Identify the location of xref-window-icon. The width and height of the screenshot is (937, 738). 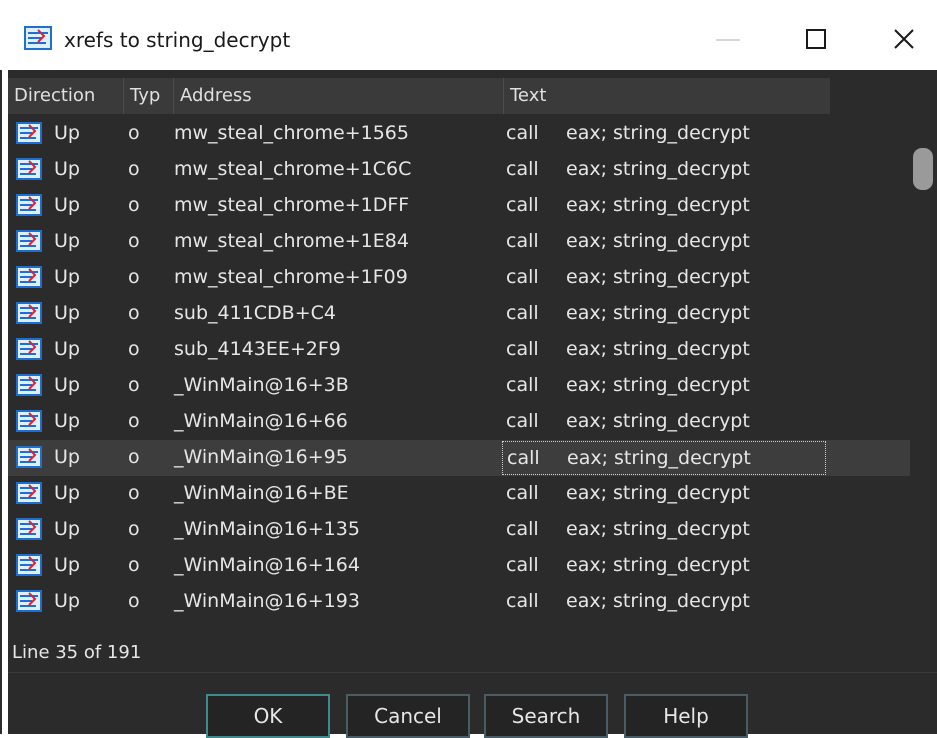
(38, 38).